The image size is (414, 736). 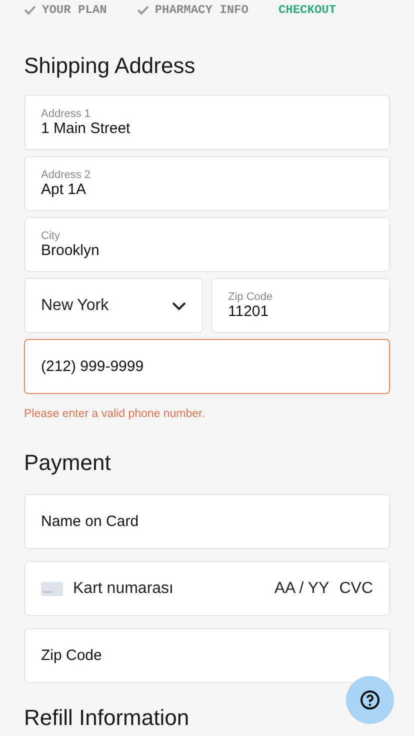 I want to click on phone-field: (212) 999-9999, so click(x=207, y=366).